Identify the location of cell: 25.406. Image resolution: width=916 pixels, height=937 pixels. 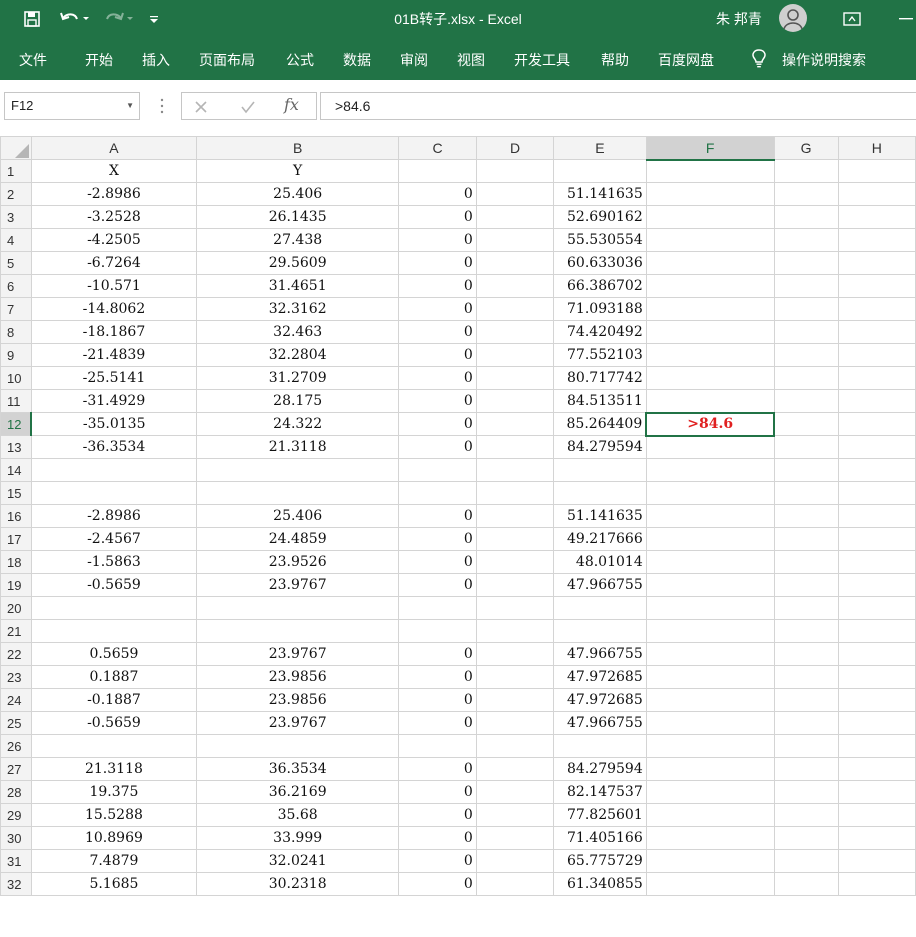
(297, 194).